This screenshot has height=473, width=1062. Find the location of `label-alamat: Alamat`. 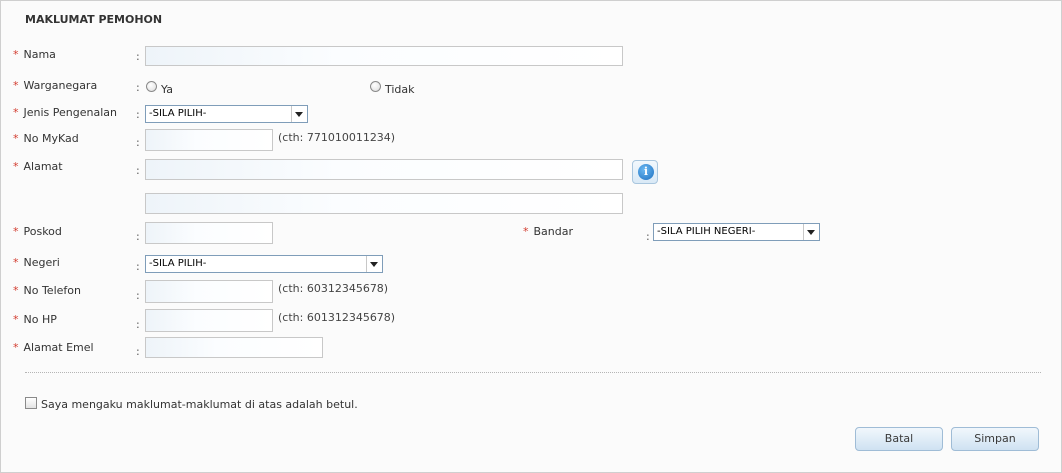

label-alamat: Alamat is located at coordinates (43, 166).